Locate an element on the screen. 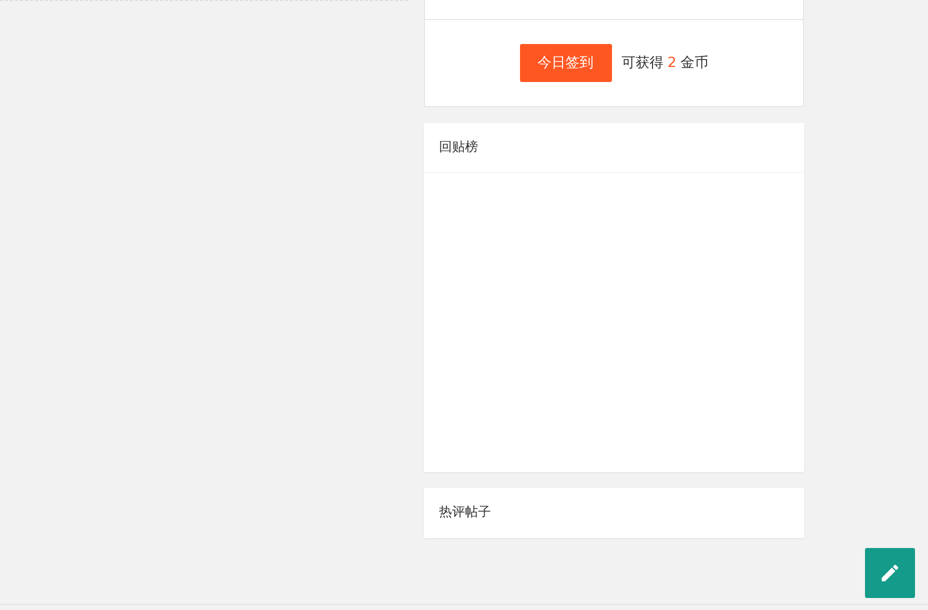 This screenshot has height=610, width=928. compose-button is located at coordinates (890, 573).